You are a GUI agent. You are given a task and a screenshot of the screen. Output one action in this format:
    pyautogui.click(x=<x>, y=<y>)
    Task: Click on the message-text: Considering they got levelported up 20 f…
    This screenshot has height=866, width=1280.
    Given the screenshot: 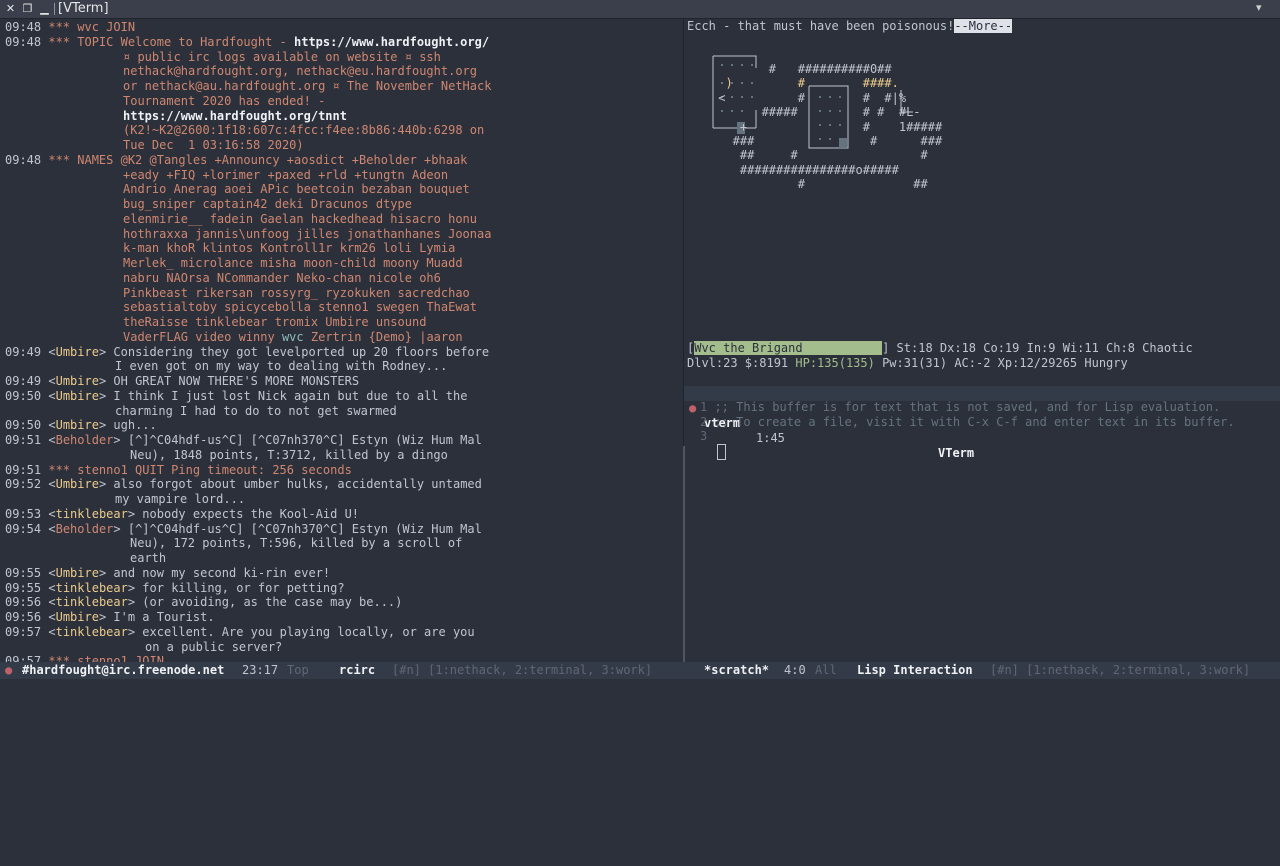 What is the action you would take?
    pyautogui.click(x=301, y=351)
    